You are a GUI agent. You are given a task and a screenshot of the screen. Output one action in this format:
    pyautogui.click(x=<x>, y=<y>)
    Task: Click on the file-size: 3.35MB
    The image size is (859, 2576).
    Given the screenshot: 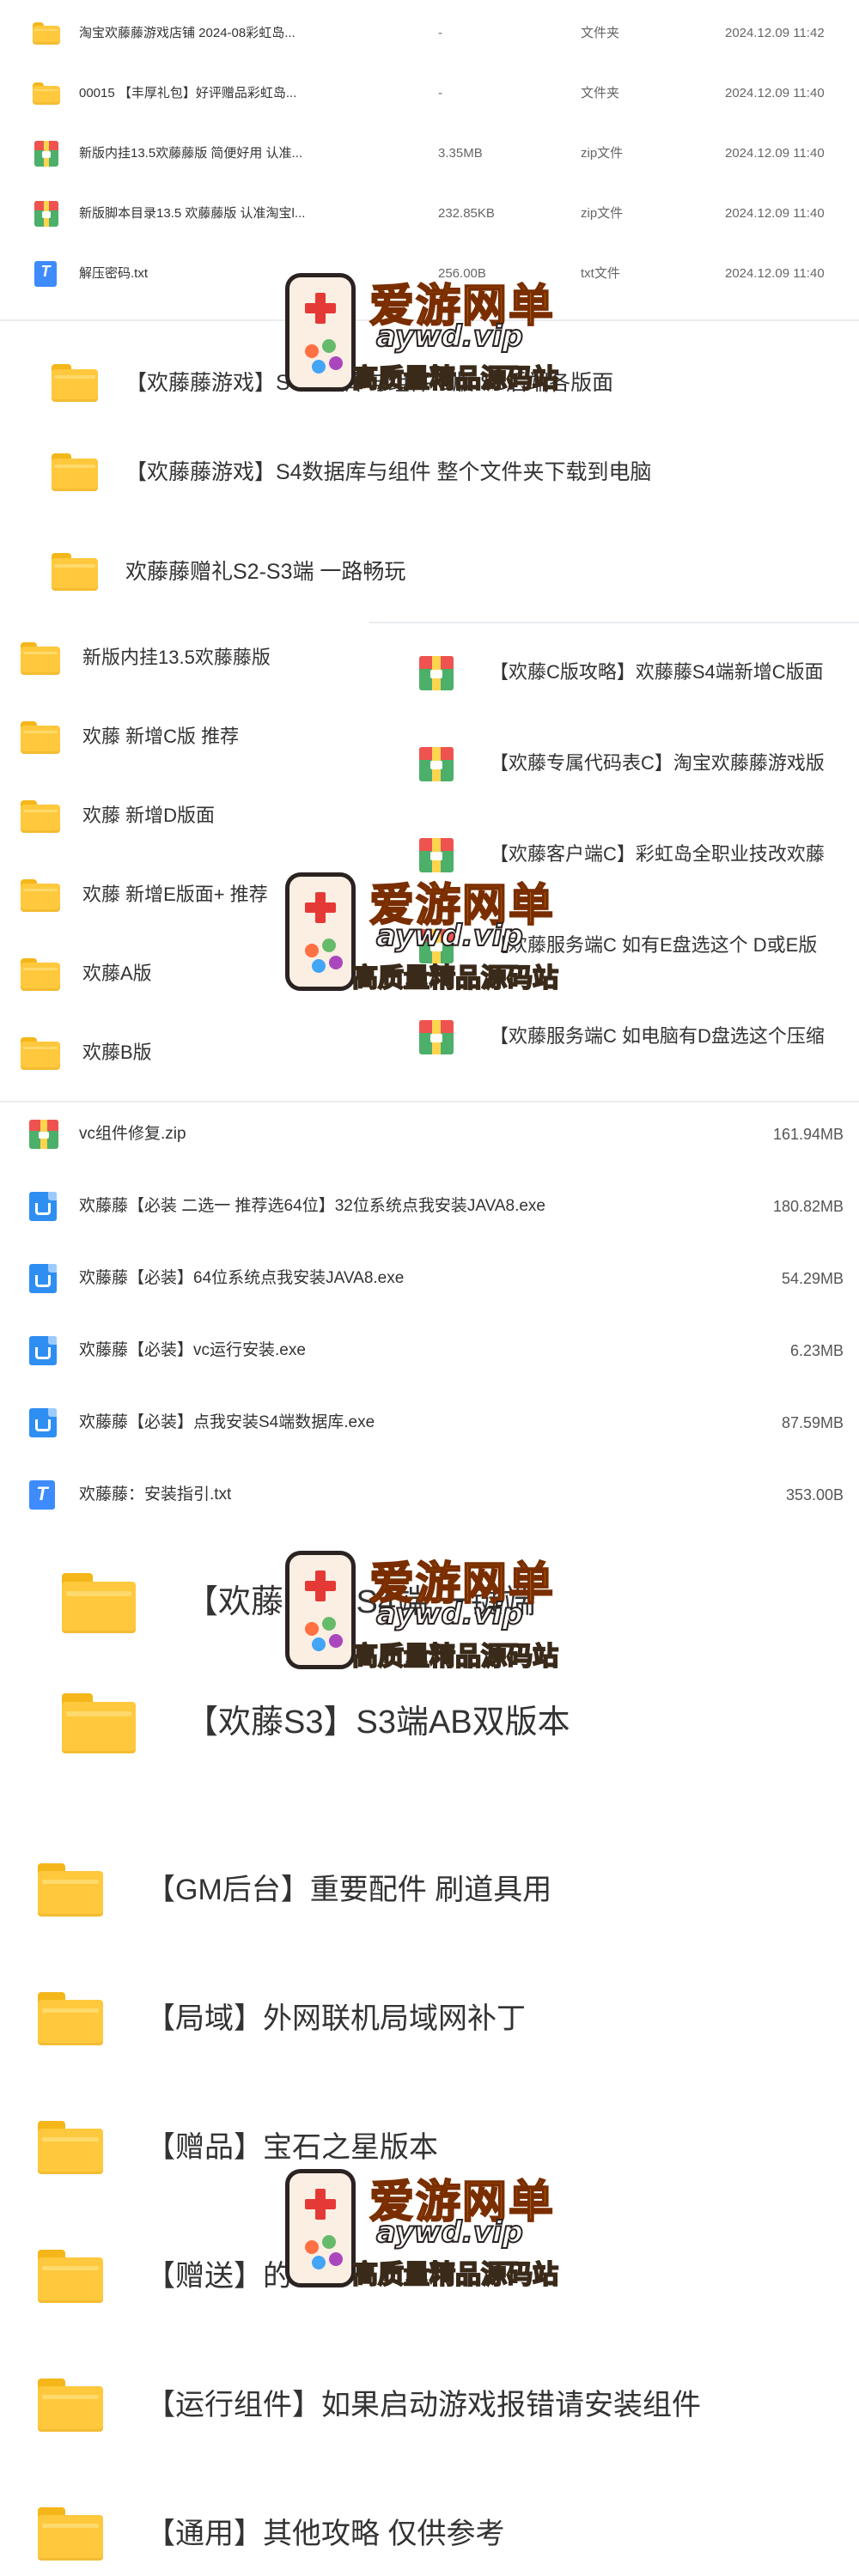 What is the action you would take?
    pyautogui.click(x=460, y=153)
    